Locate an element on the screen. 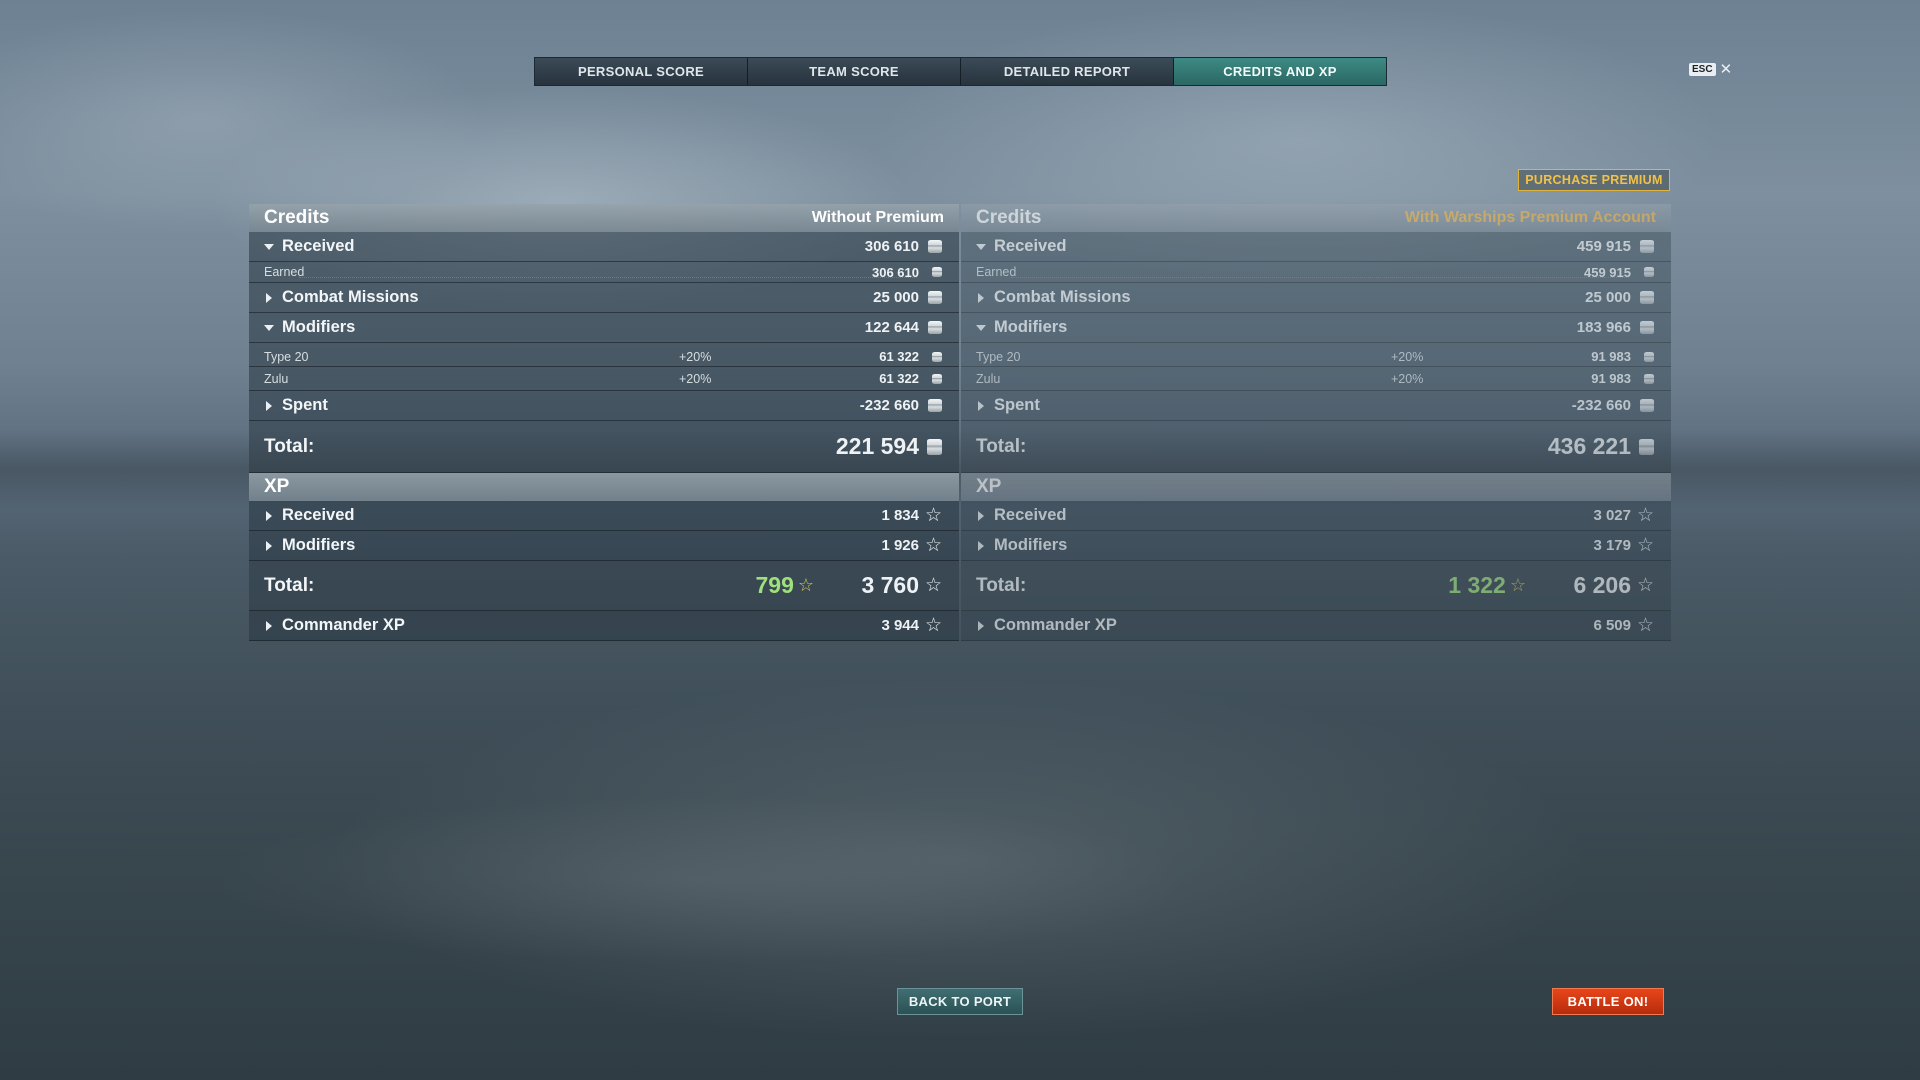 This screenshot has width=1920, height=1080. received-value: 306 610 is located at coordinates (891, 246).